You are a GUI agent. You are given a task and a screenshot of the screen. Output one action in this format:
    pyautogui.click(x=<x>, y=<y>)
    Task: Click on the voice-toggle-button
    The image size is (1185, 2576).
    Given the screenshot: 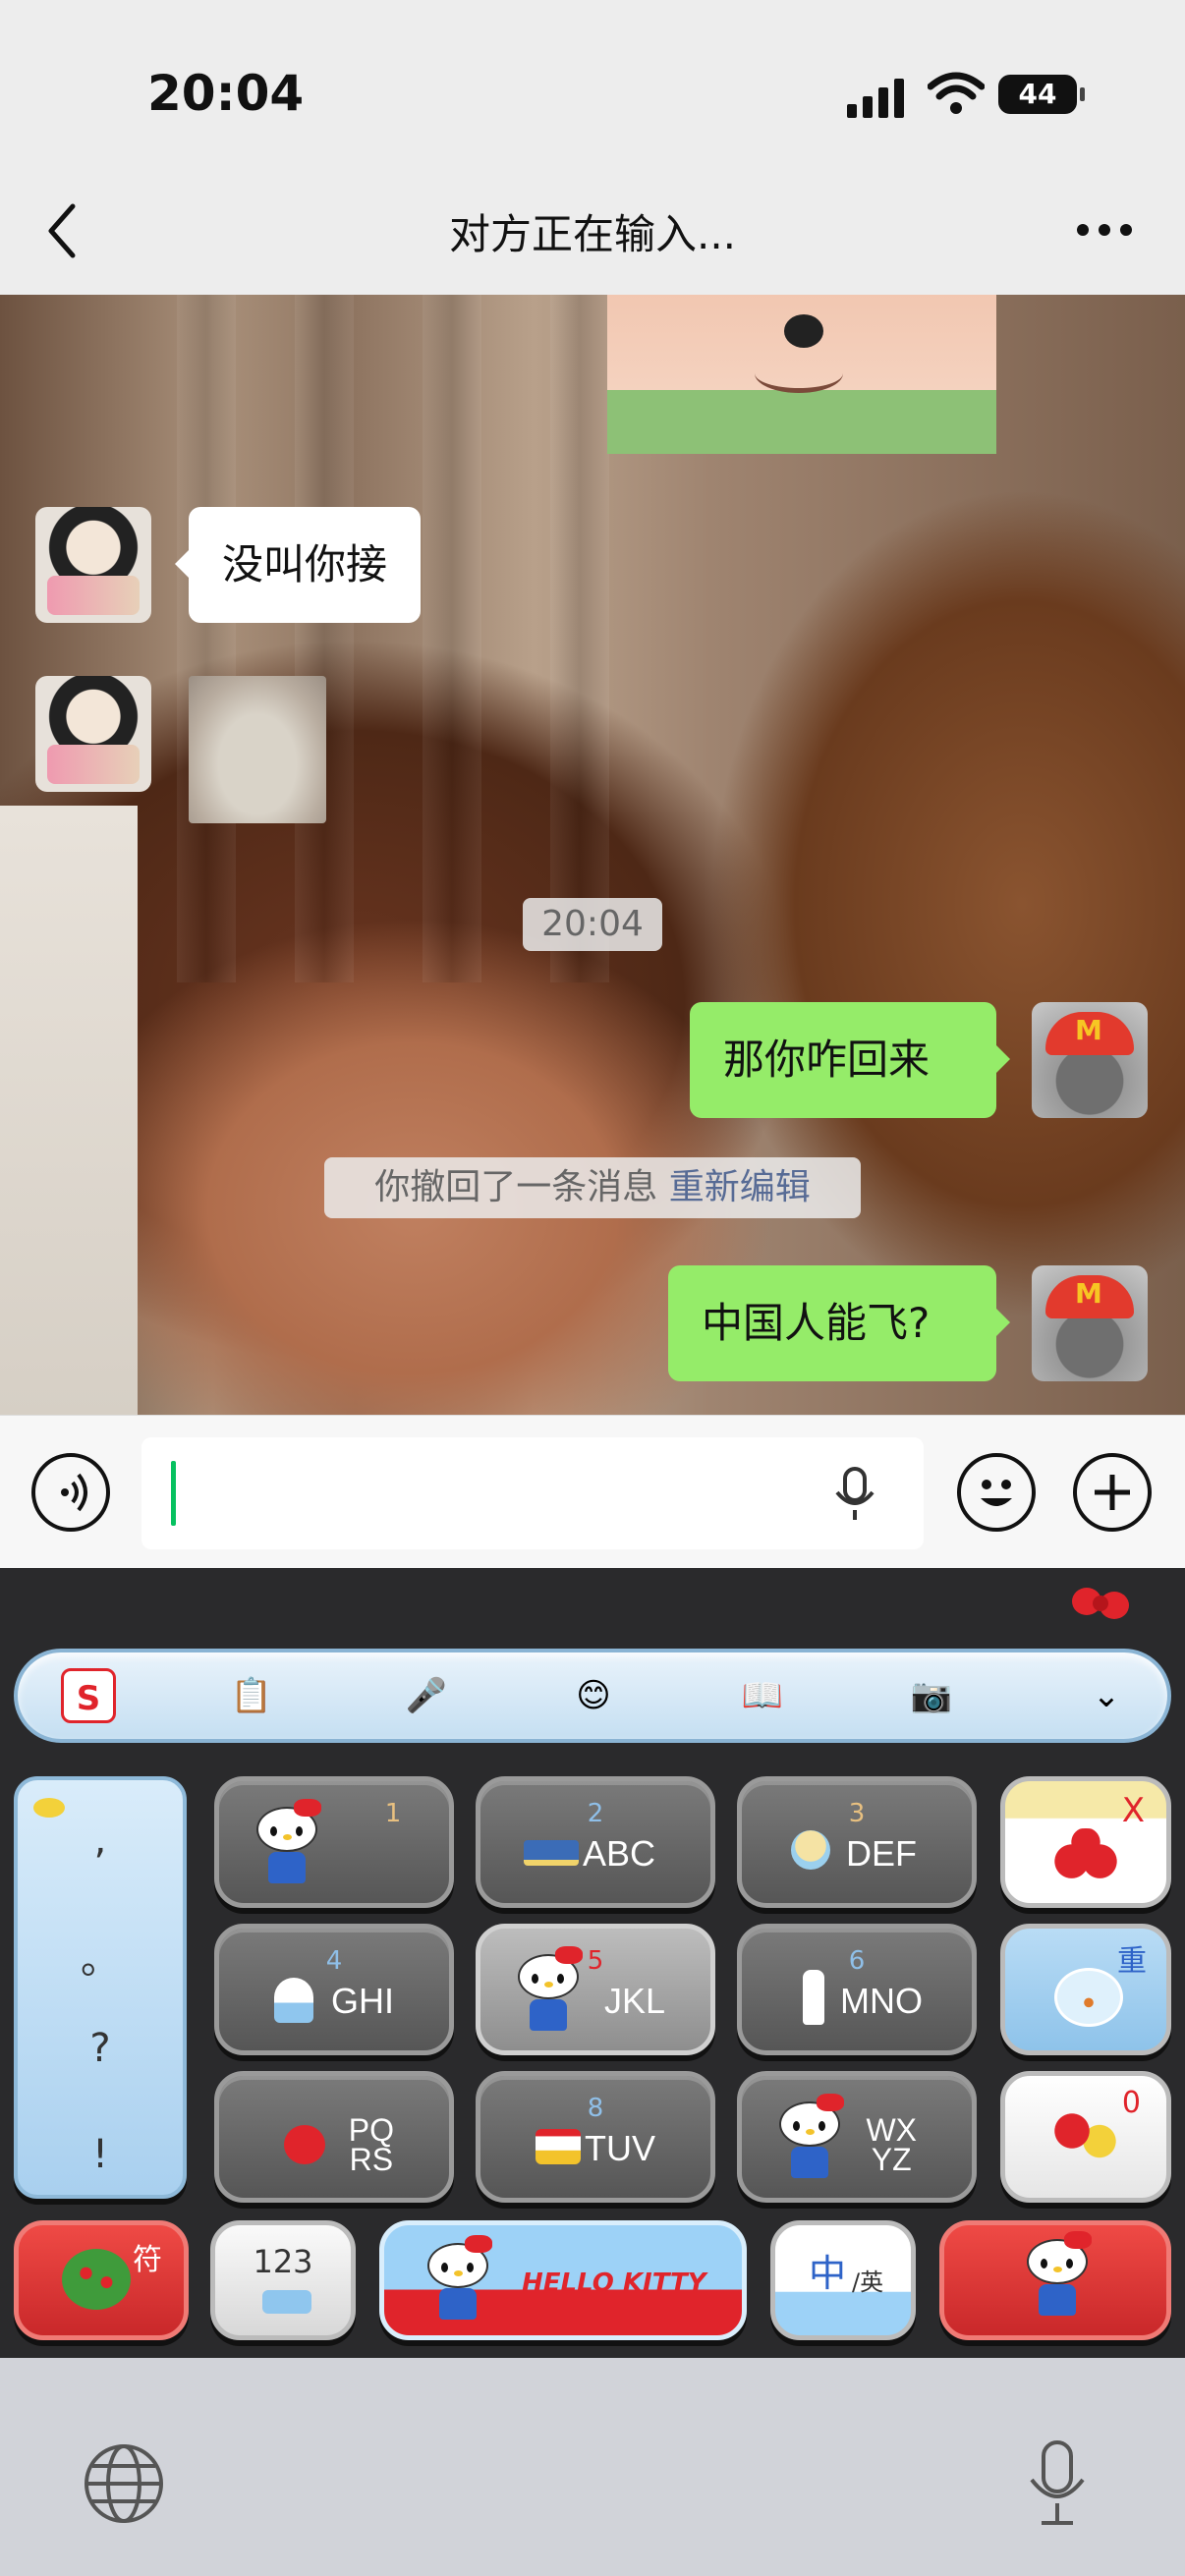 What is the action you would take?
    pyautogui.click(x=70, y=1492)
    